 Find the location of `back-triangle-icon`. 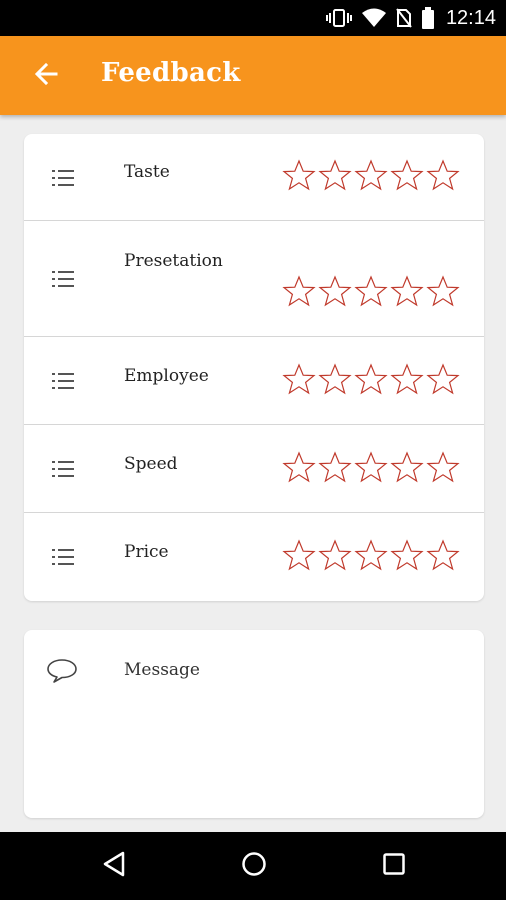

back-triangle-icon is located at coordinates (114, 866).